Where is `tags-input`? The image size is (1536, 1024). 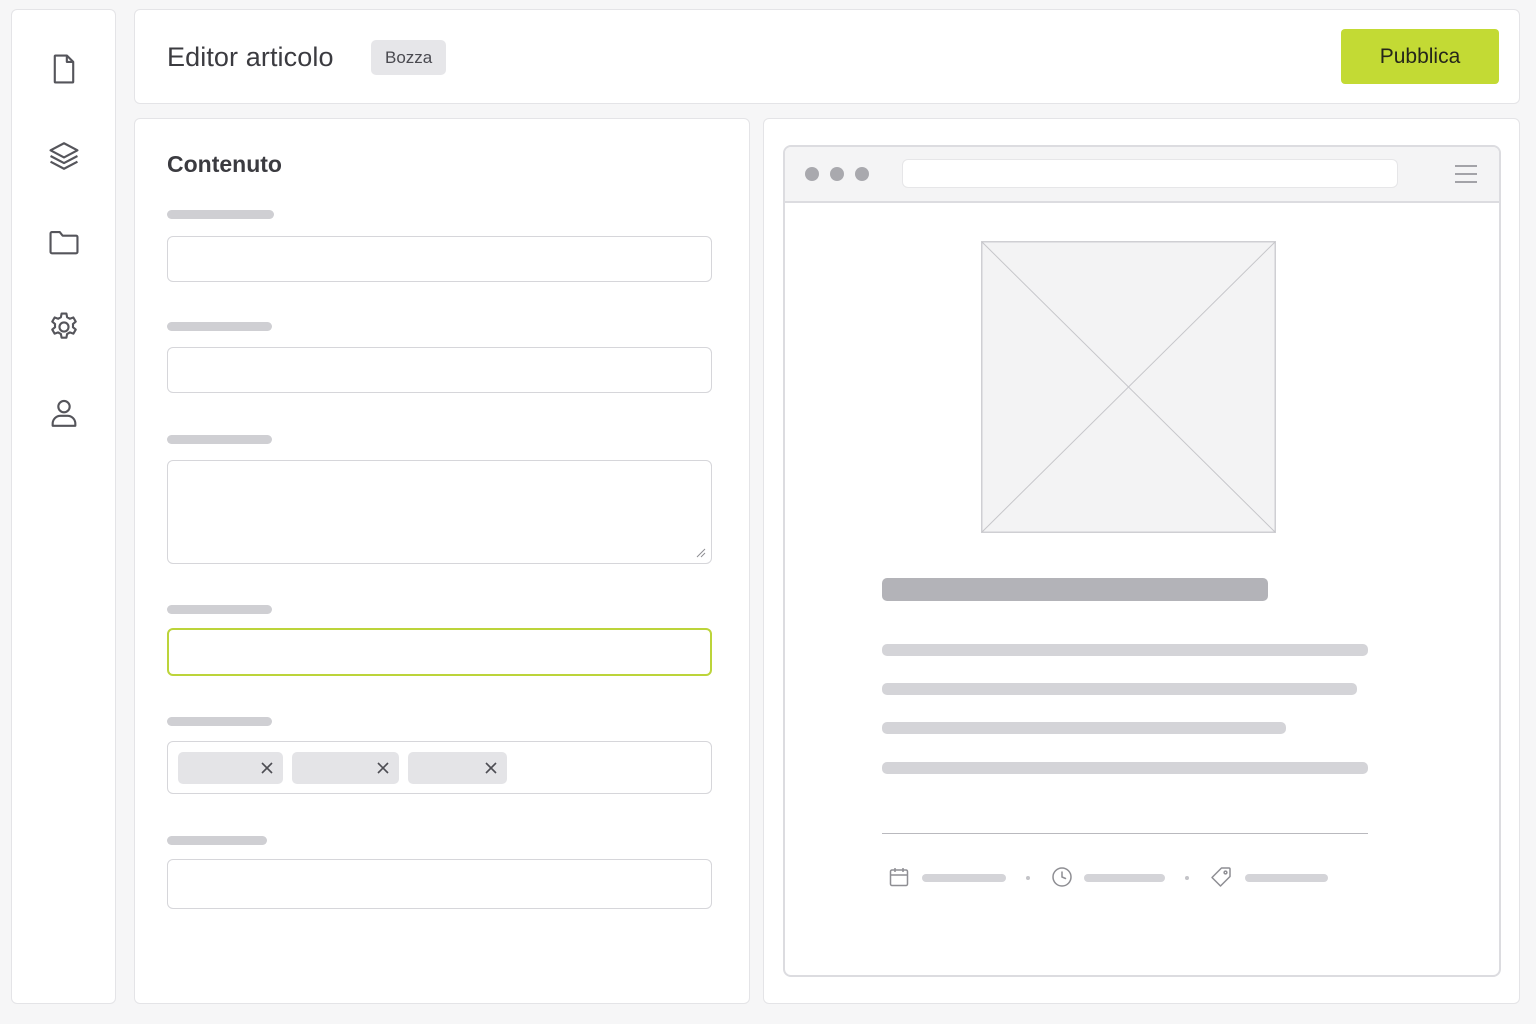 tags-input is located at coordinates (439, 767).